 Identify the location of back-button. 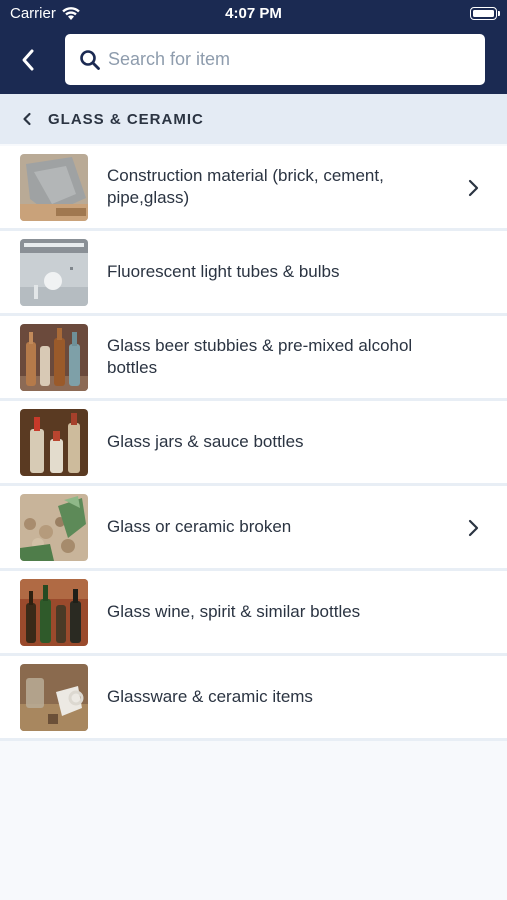
(28, 60).